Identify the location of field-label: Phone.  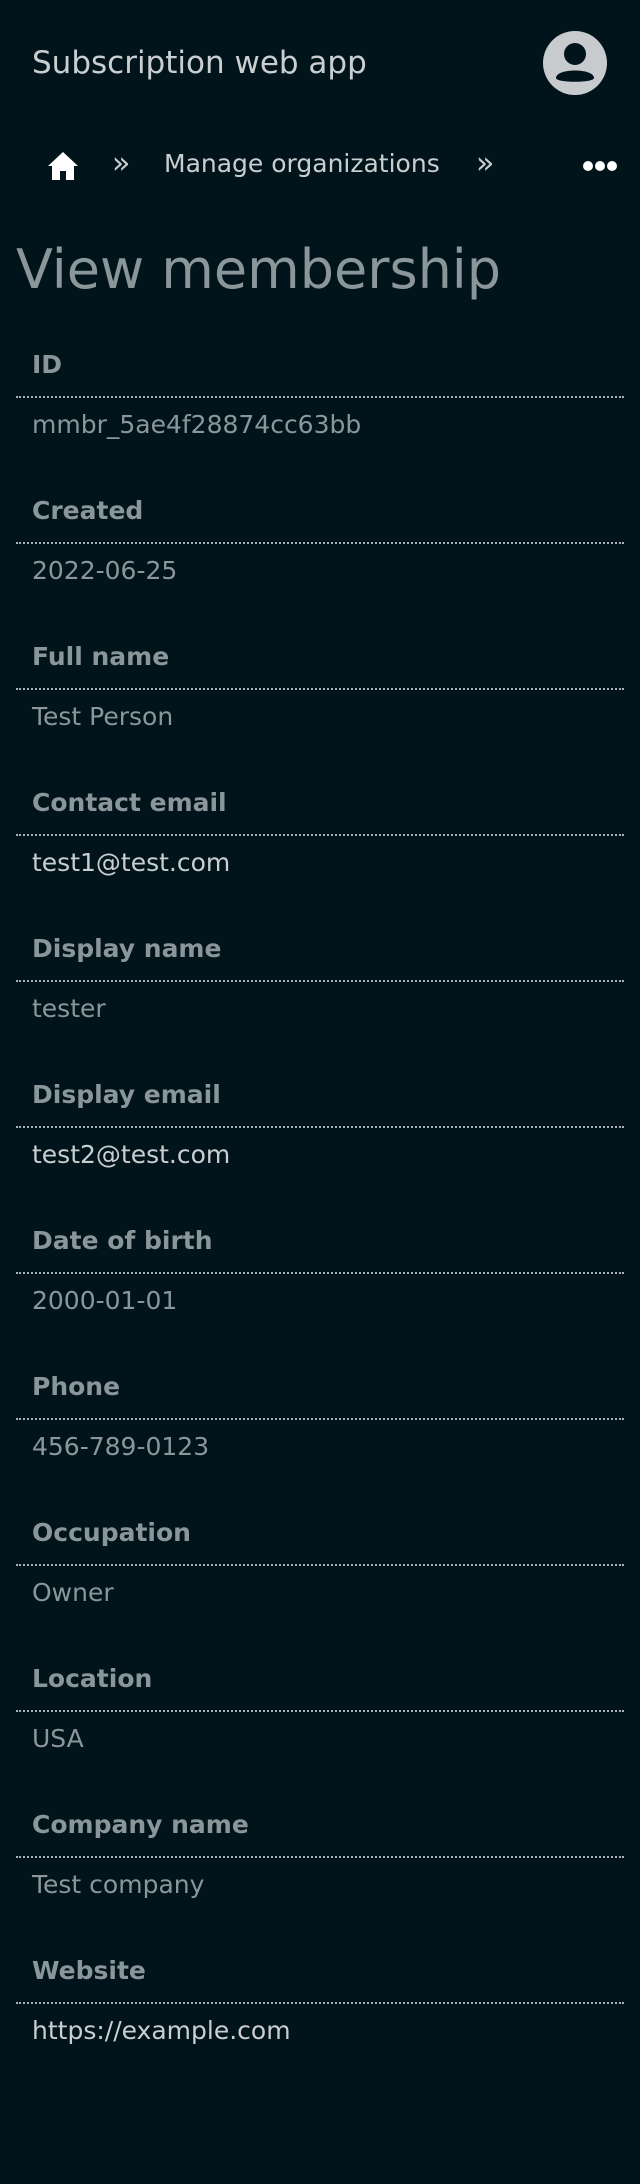
(76, 1386).